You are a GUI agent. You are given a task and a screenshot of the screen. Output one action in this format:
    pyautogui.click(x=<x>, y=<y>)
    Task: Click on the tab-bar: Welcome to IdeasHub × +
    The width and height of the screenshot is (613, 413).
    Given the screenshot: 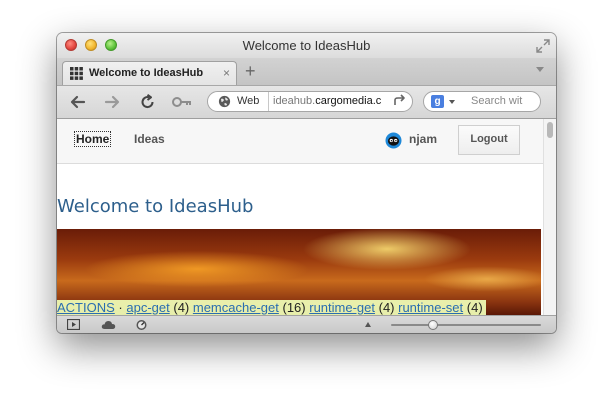 What is the action you would take?
    pyautogui.click(x=306, y=72)
    